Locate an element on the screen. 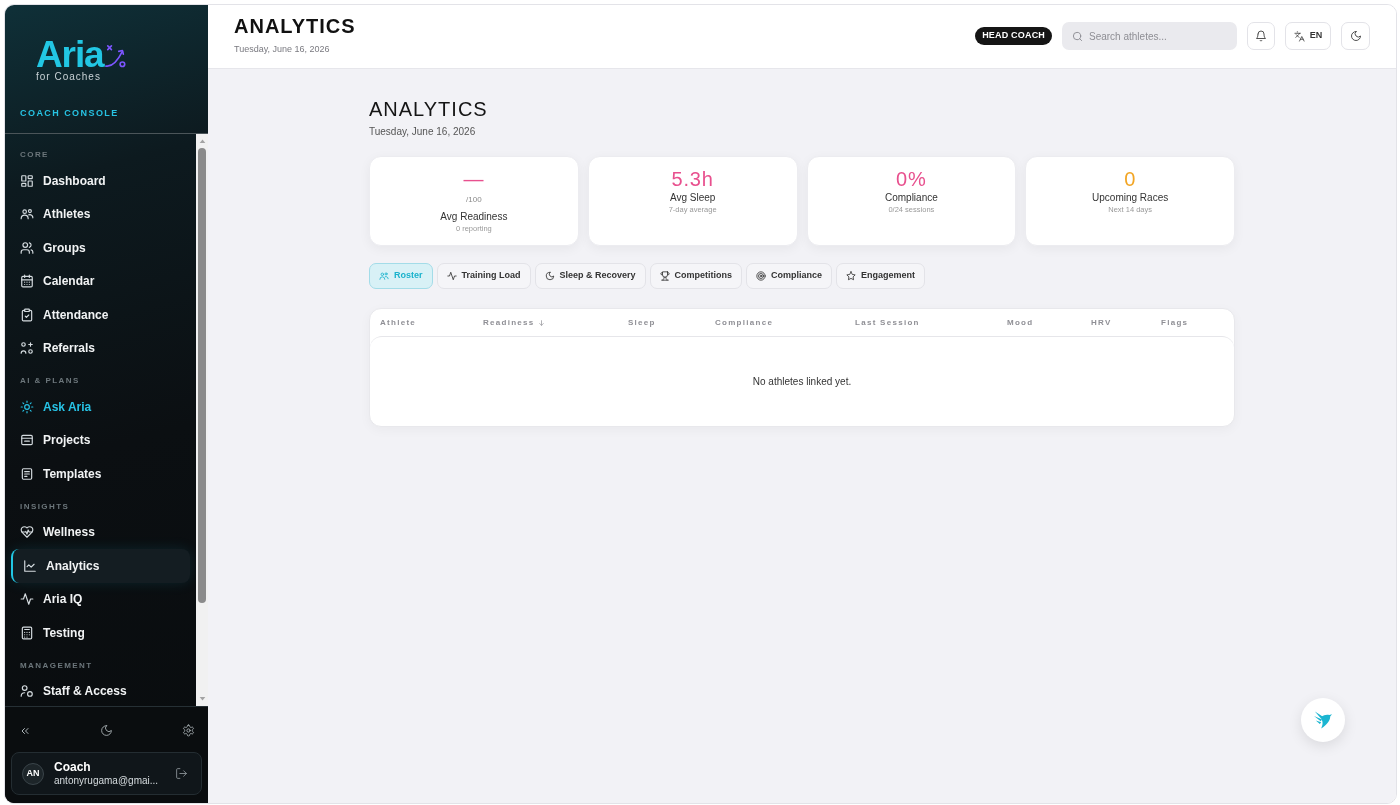  calculator-icon is located at coordinates (27, 632).